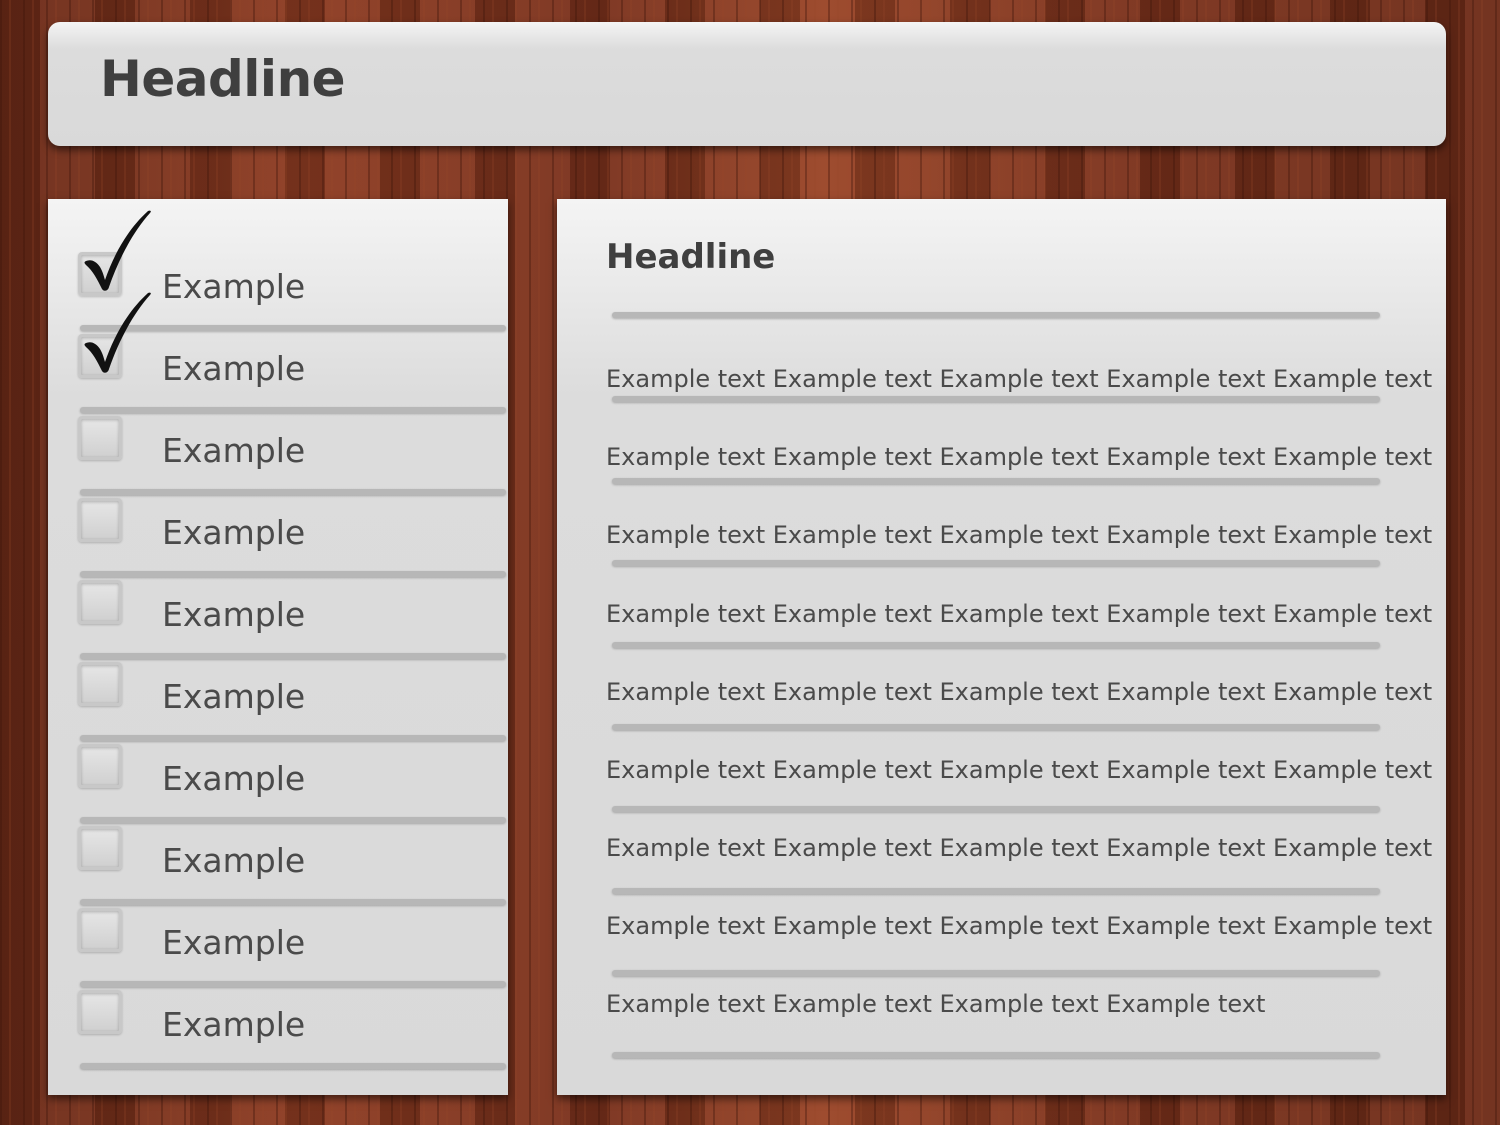 The height and width of the screenshot is (1125, 1500). I want to click on header-panel: Headline, so click(747, 84).